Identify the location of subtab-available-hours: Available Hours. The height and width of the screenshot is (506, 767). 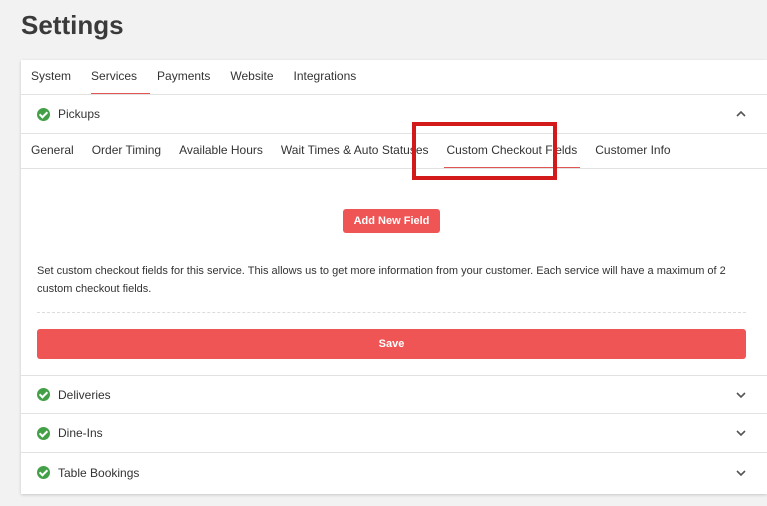
(221, 151).